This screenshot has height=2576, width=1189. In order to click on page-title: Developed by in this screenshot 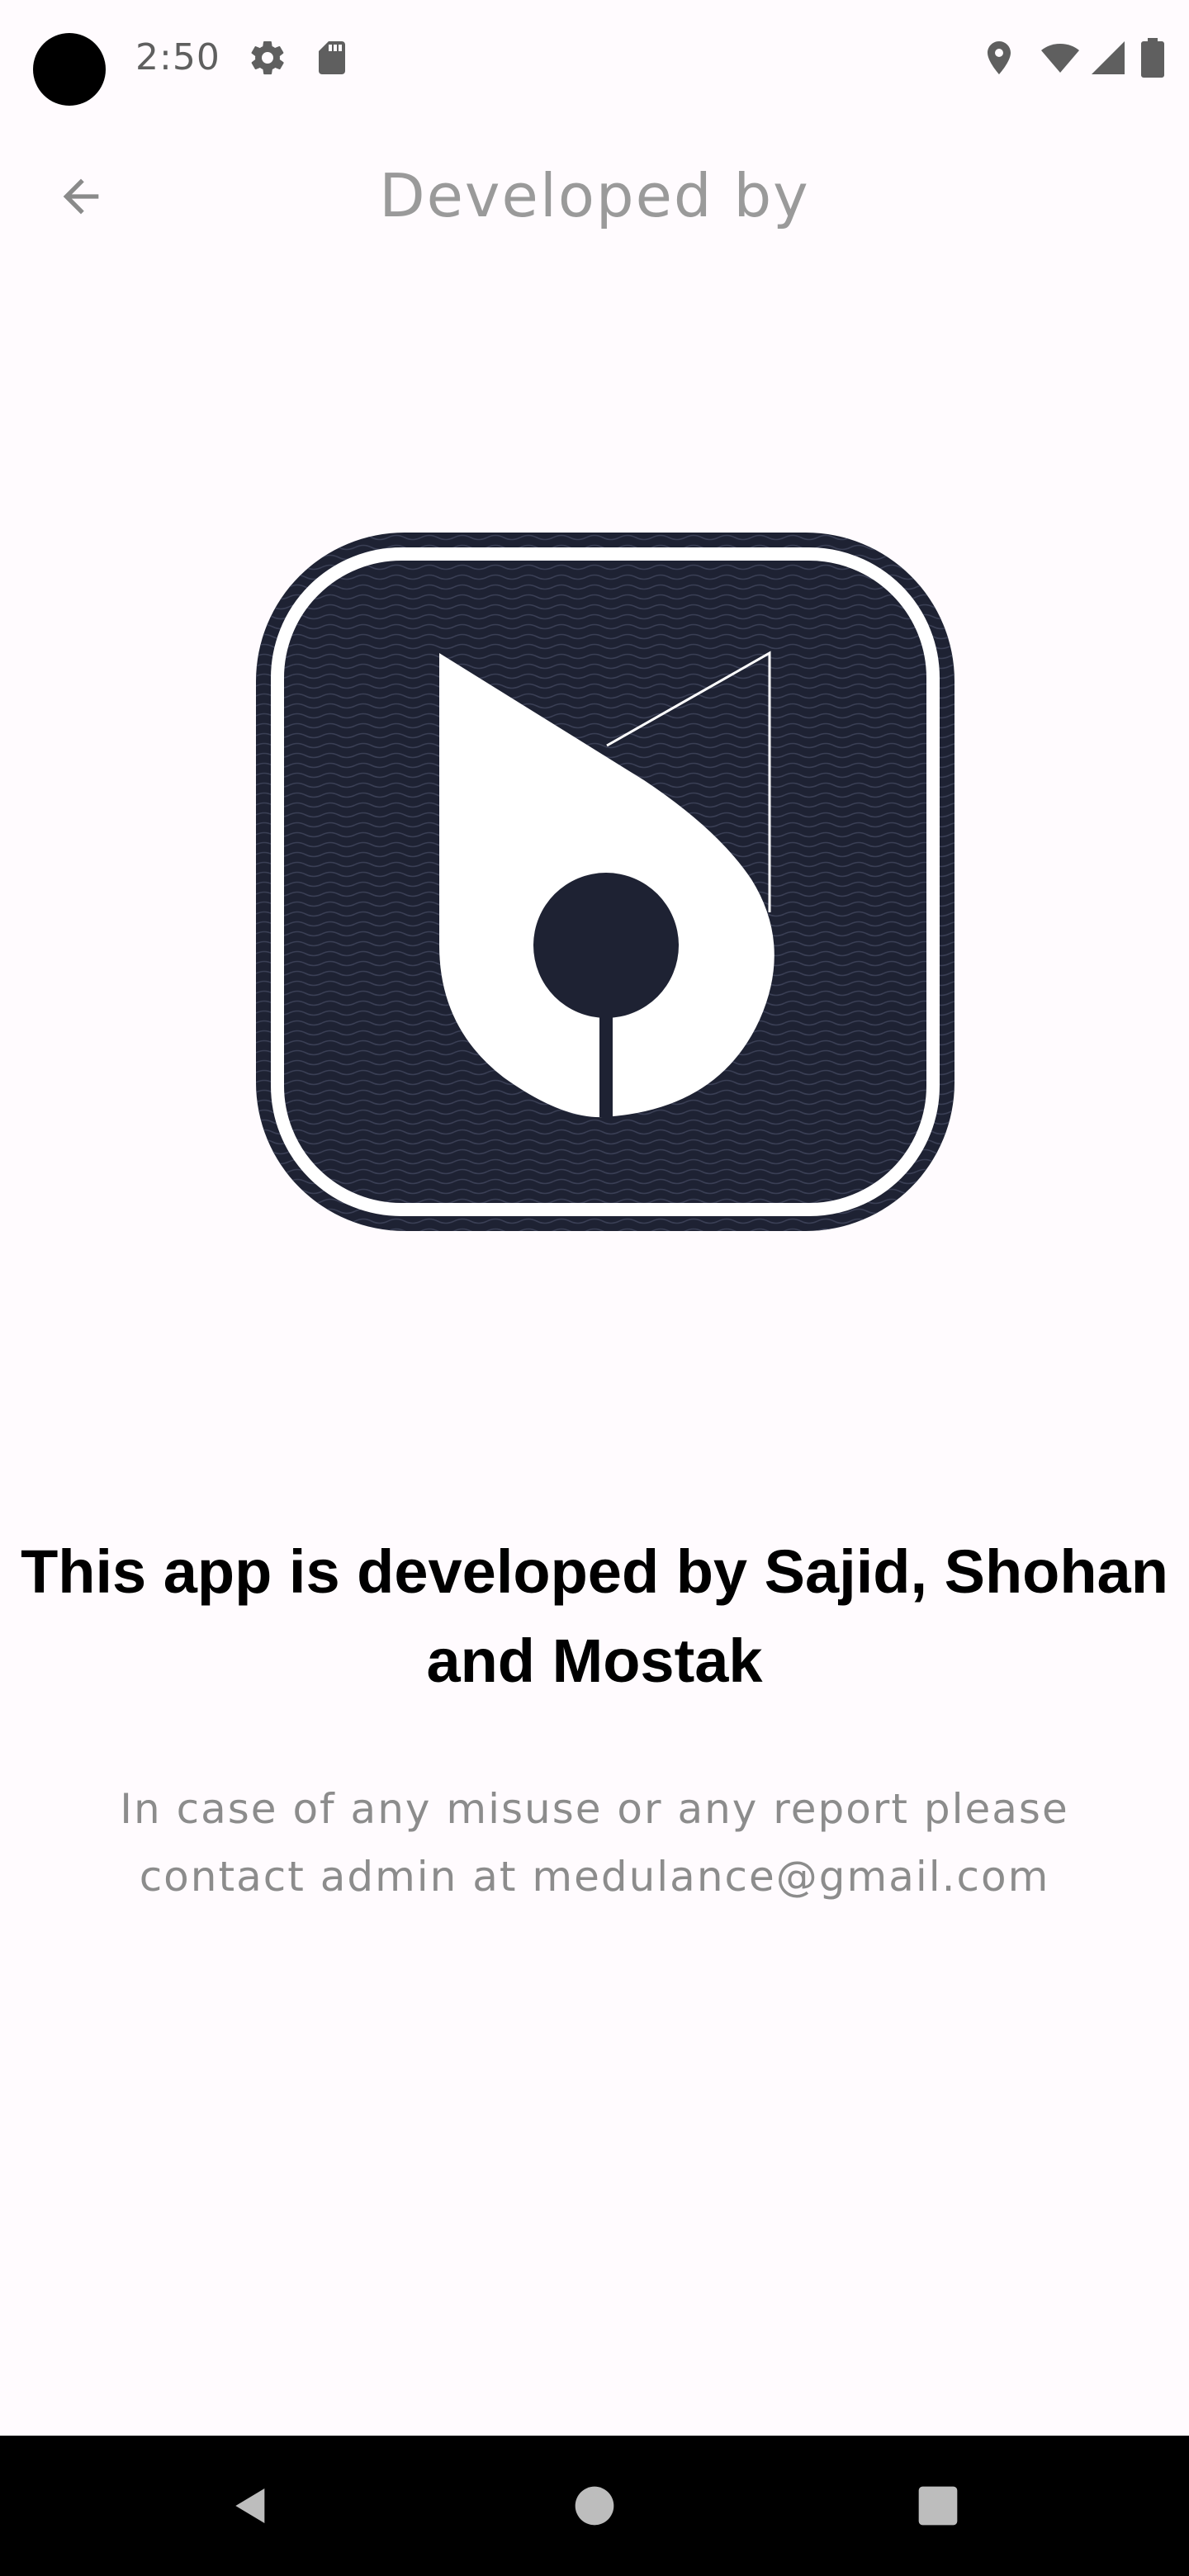, I will do `click(594, 195)`.